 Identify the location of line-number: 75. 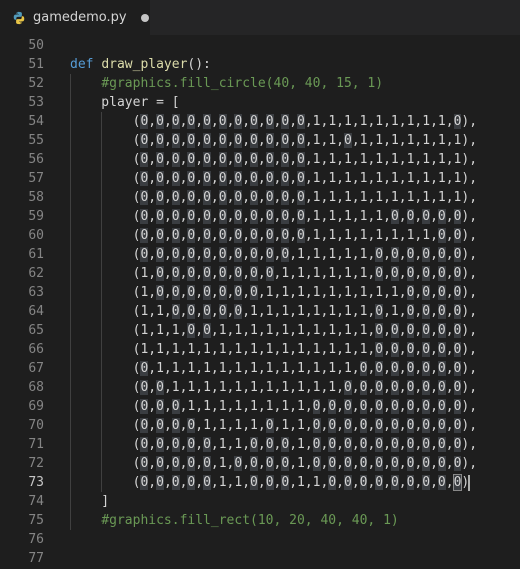
(36, 520).